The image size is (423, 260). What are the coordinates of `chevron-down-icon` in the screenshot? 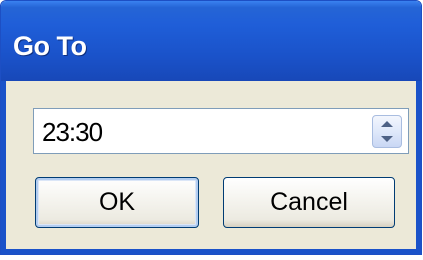 It's located at (387, 139).